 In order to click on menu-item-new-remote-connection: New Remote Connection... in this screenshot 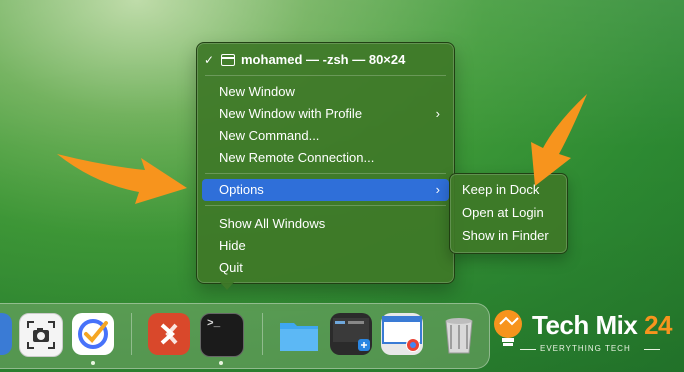, I will do `click(325, 158)`.